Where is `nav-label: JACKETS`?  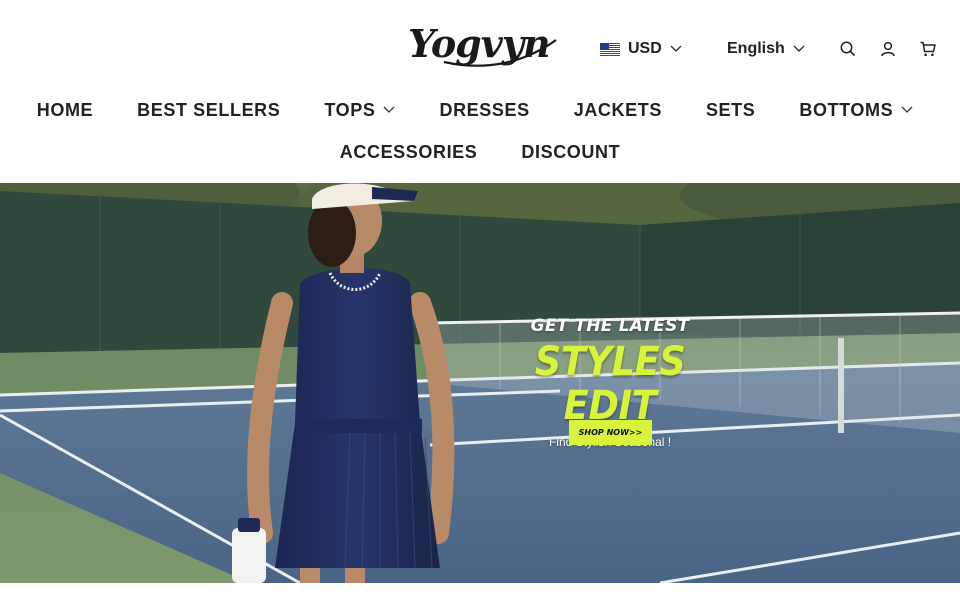 nav-label: JACKETS is located at coordinates (617, 109).